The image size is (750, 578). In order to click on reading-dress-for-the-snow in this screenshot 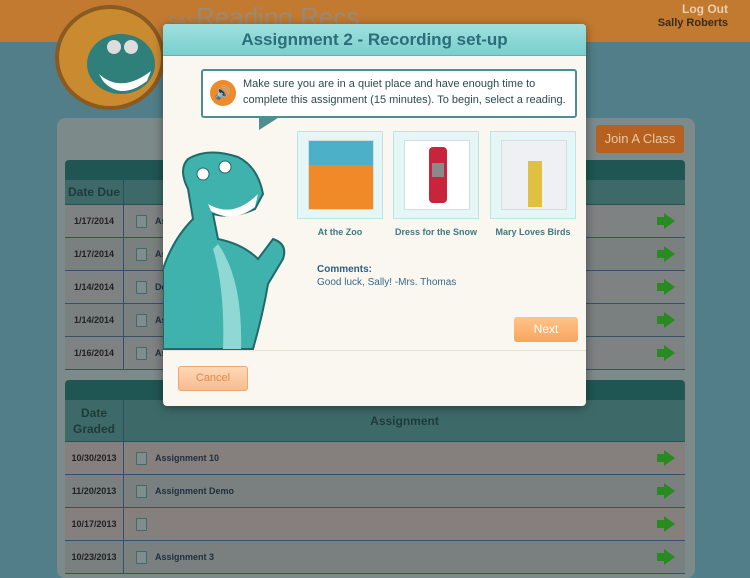, I will do `click(436, 175)`.